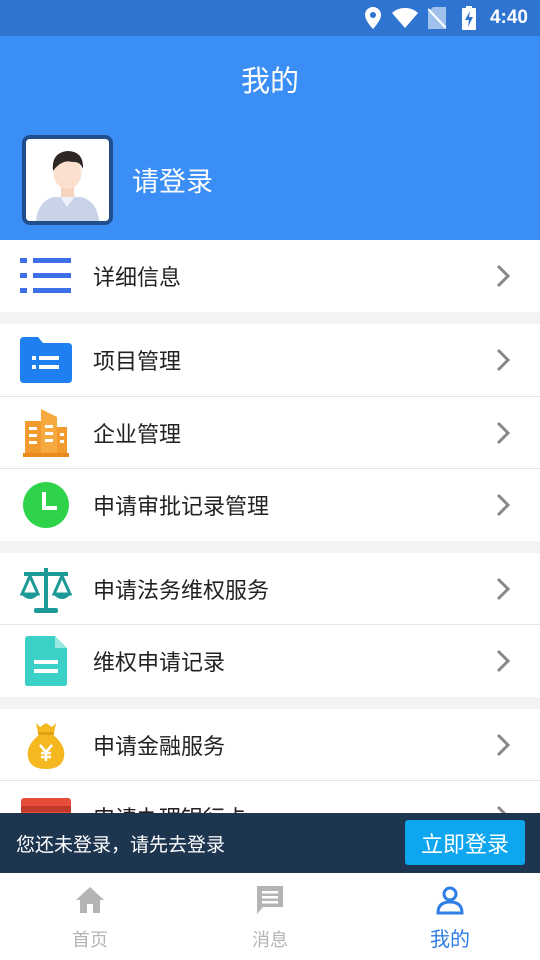 The width and height of the screenshot is (540, 960). What do you see at coordinates (270, 276) in the screenshot?
I see `menu-item-details: 详细信息` at bounding box center [270, 276].